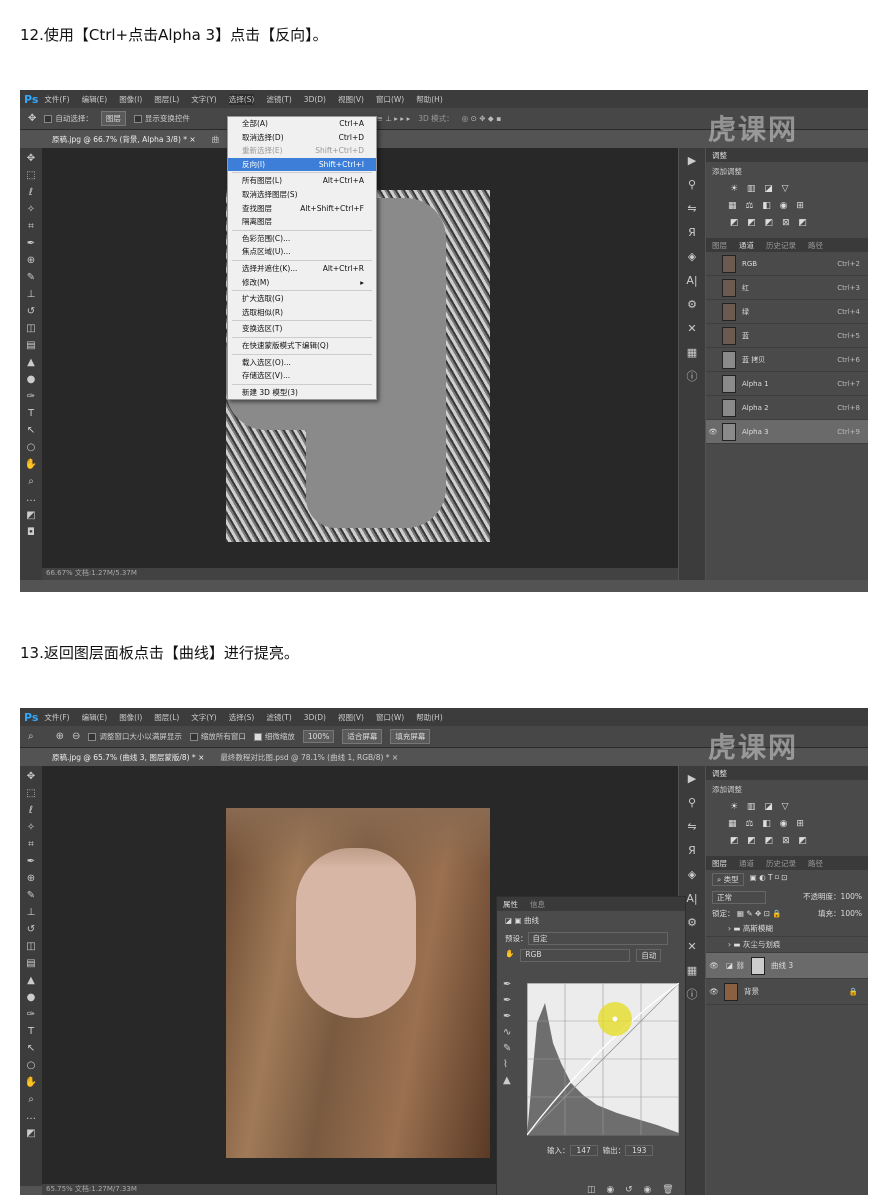  I want to click on tools-x-icon: ✕, so click(691, 329).